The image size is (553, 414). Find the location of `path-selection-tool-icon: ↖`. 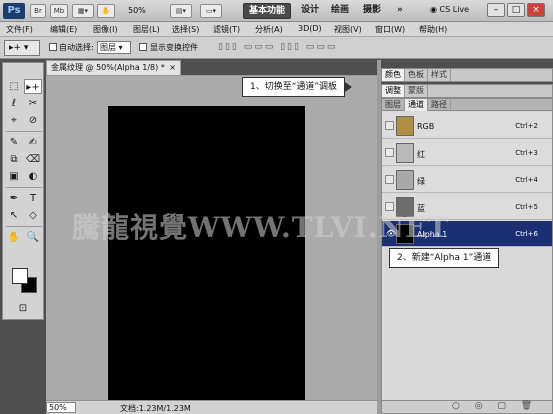

path-selection-tool-icon: ↖ is located at coordinates (14, 215).